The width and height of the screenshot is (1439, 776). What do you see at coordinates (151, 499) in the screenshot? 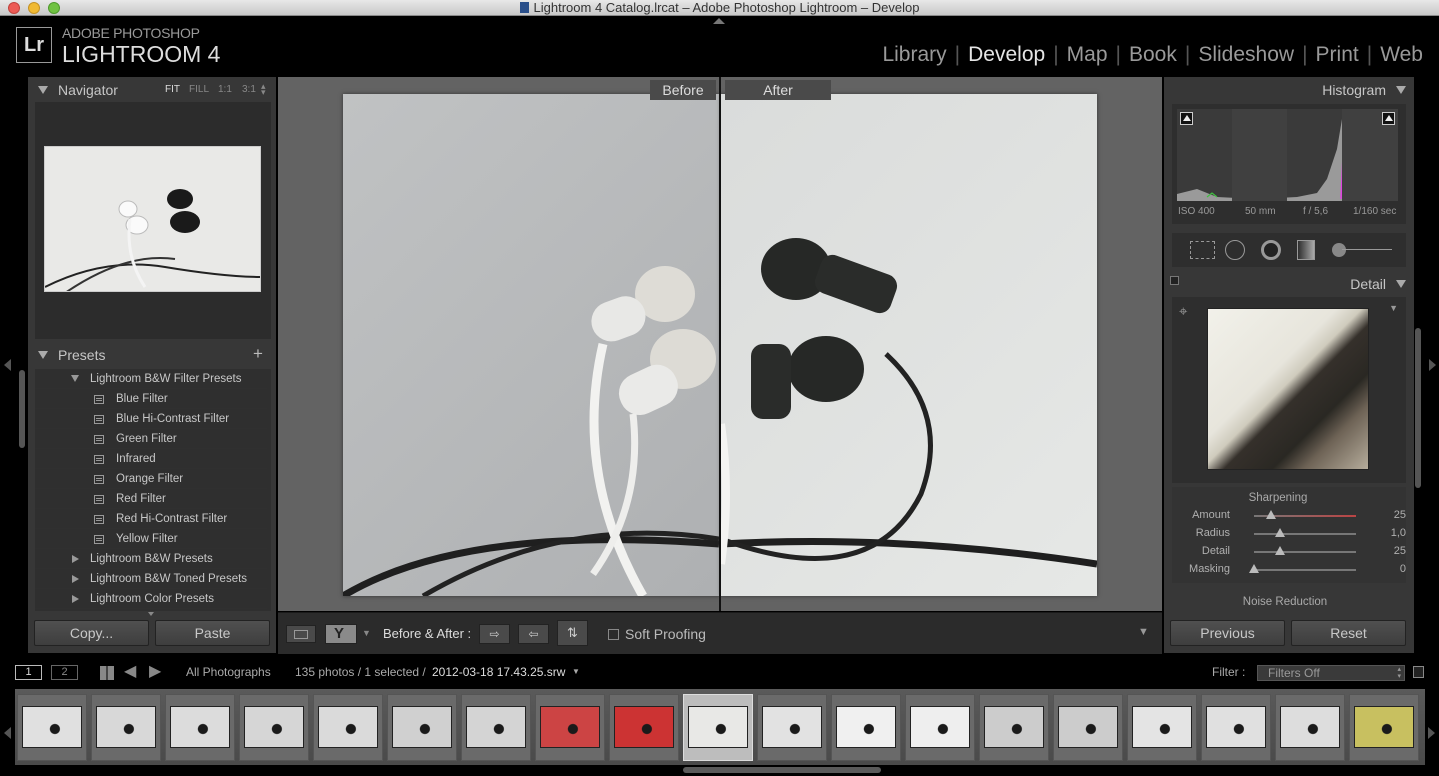
I see `preset-item: Red Filter` at bounding box center [151, 499].